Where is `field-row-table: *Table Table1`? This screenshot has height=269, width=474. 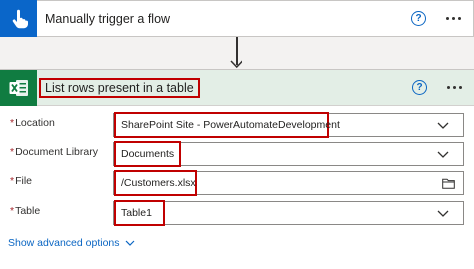
field-row-table: *Table Table1 is located at coordinates (237, 213).